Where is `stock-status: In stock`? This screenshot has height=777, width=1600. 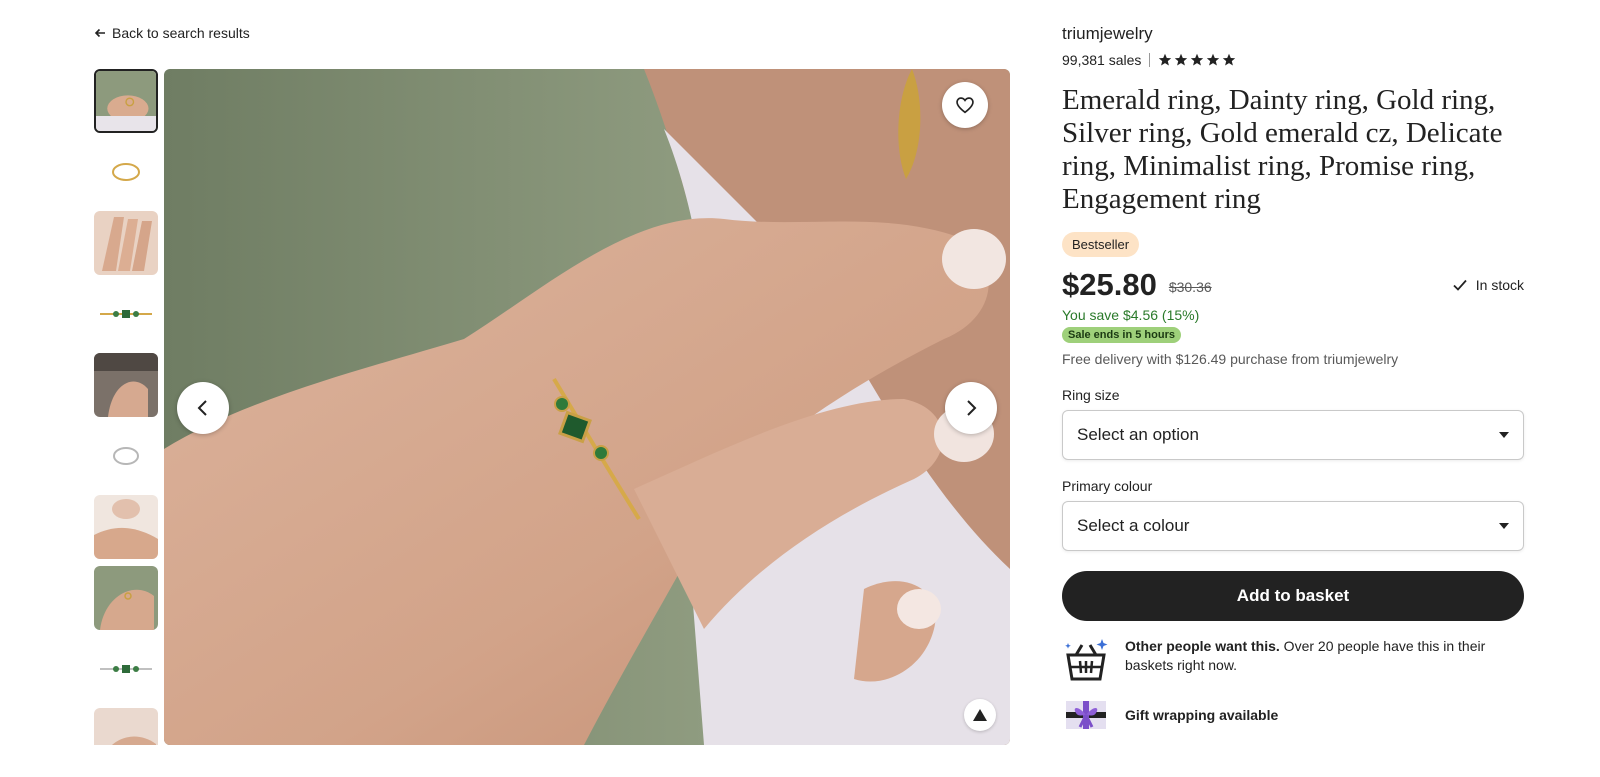 stock-status: In stock is located at coordinates (1488, 285).